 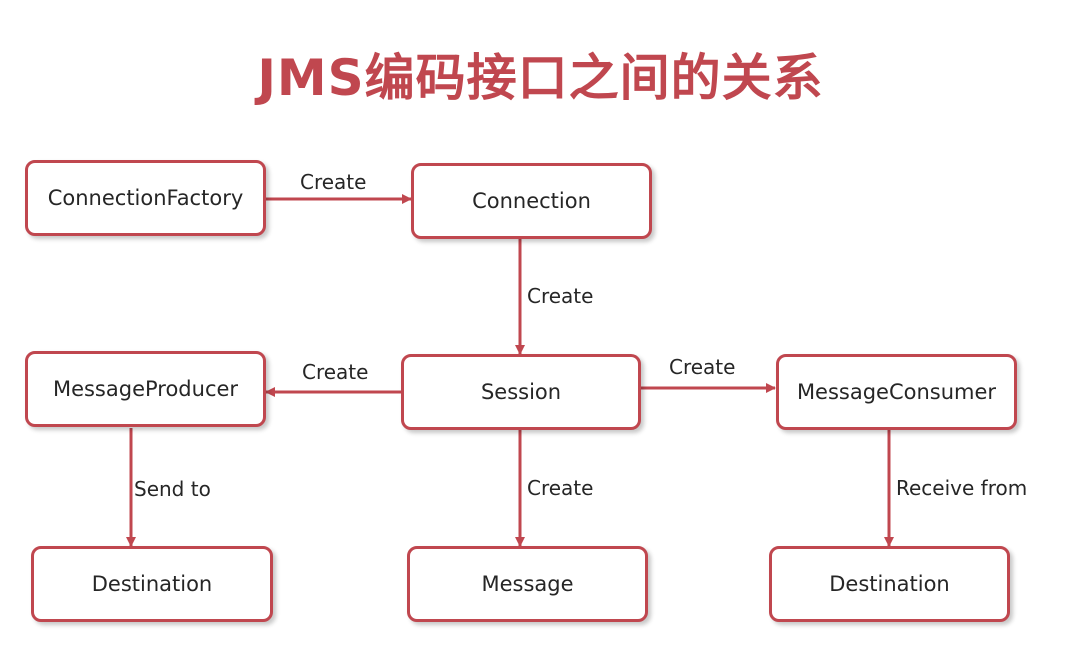 What do you see at coordinates (702, 367) in the screenshot?
I see `edge-label-session-to-consumer: Create` at bounding box center [702, 367].